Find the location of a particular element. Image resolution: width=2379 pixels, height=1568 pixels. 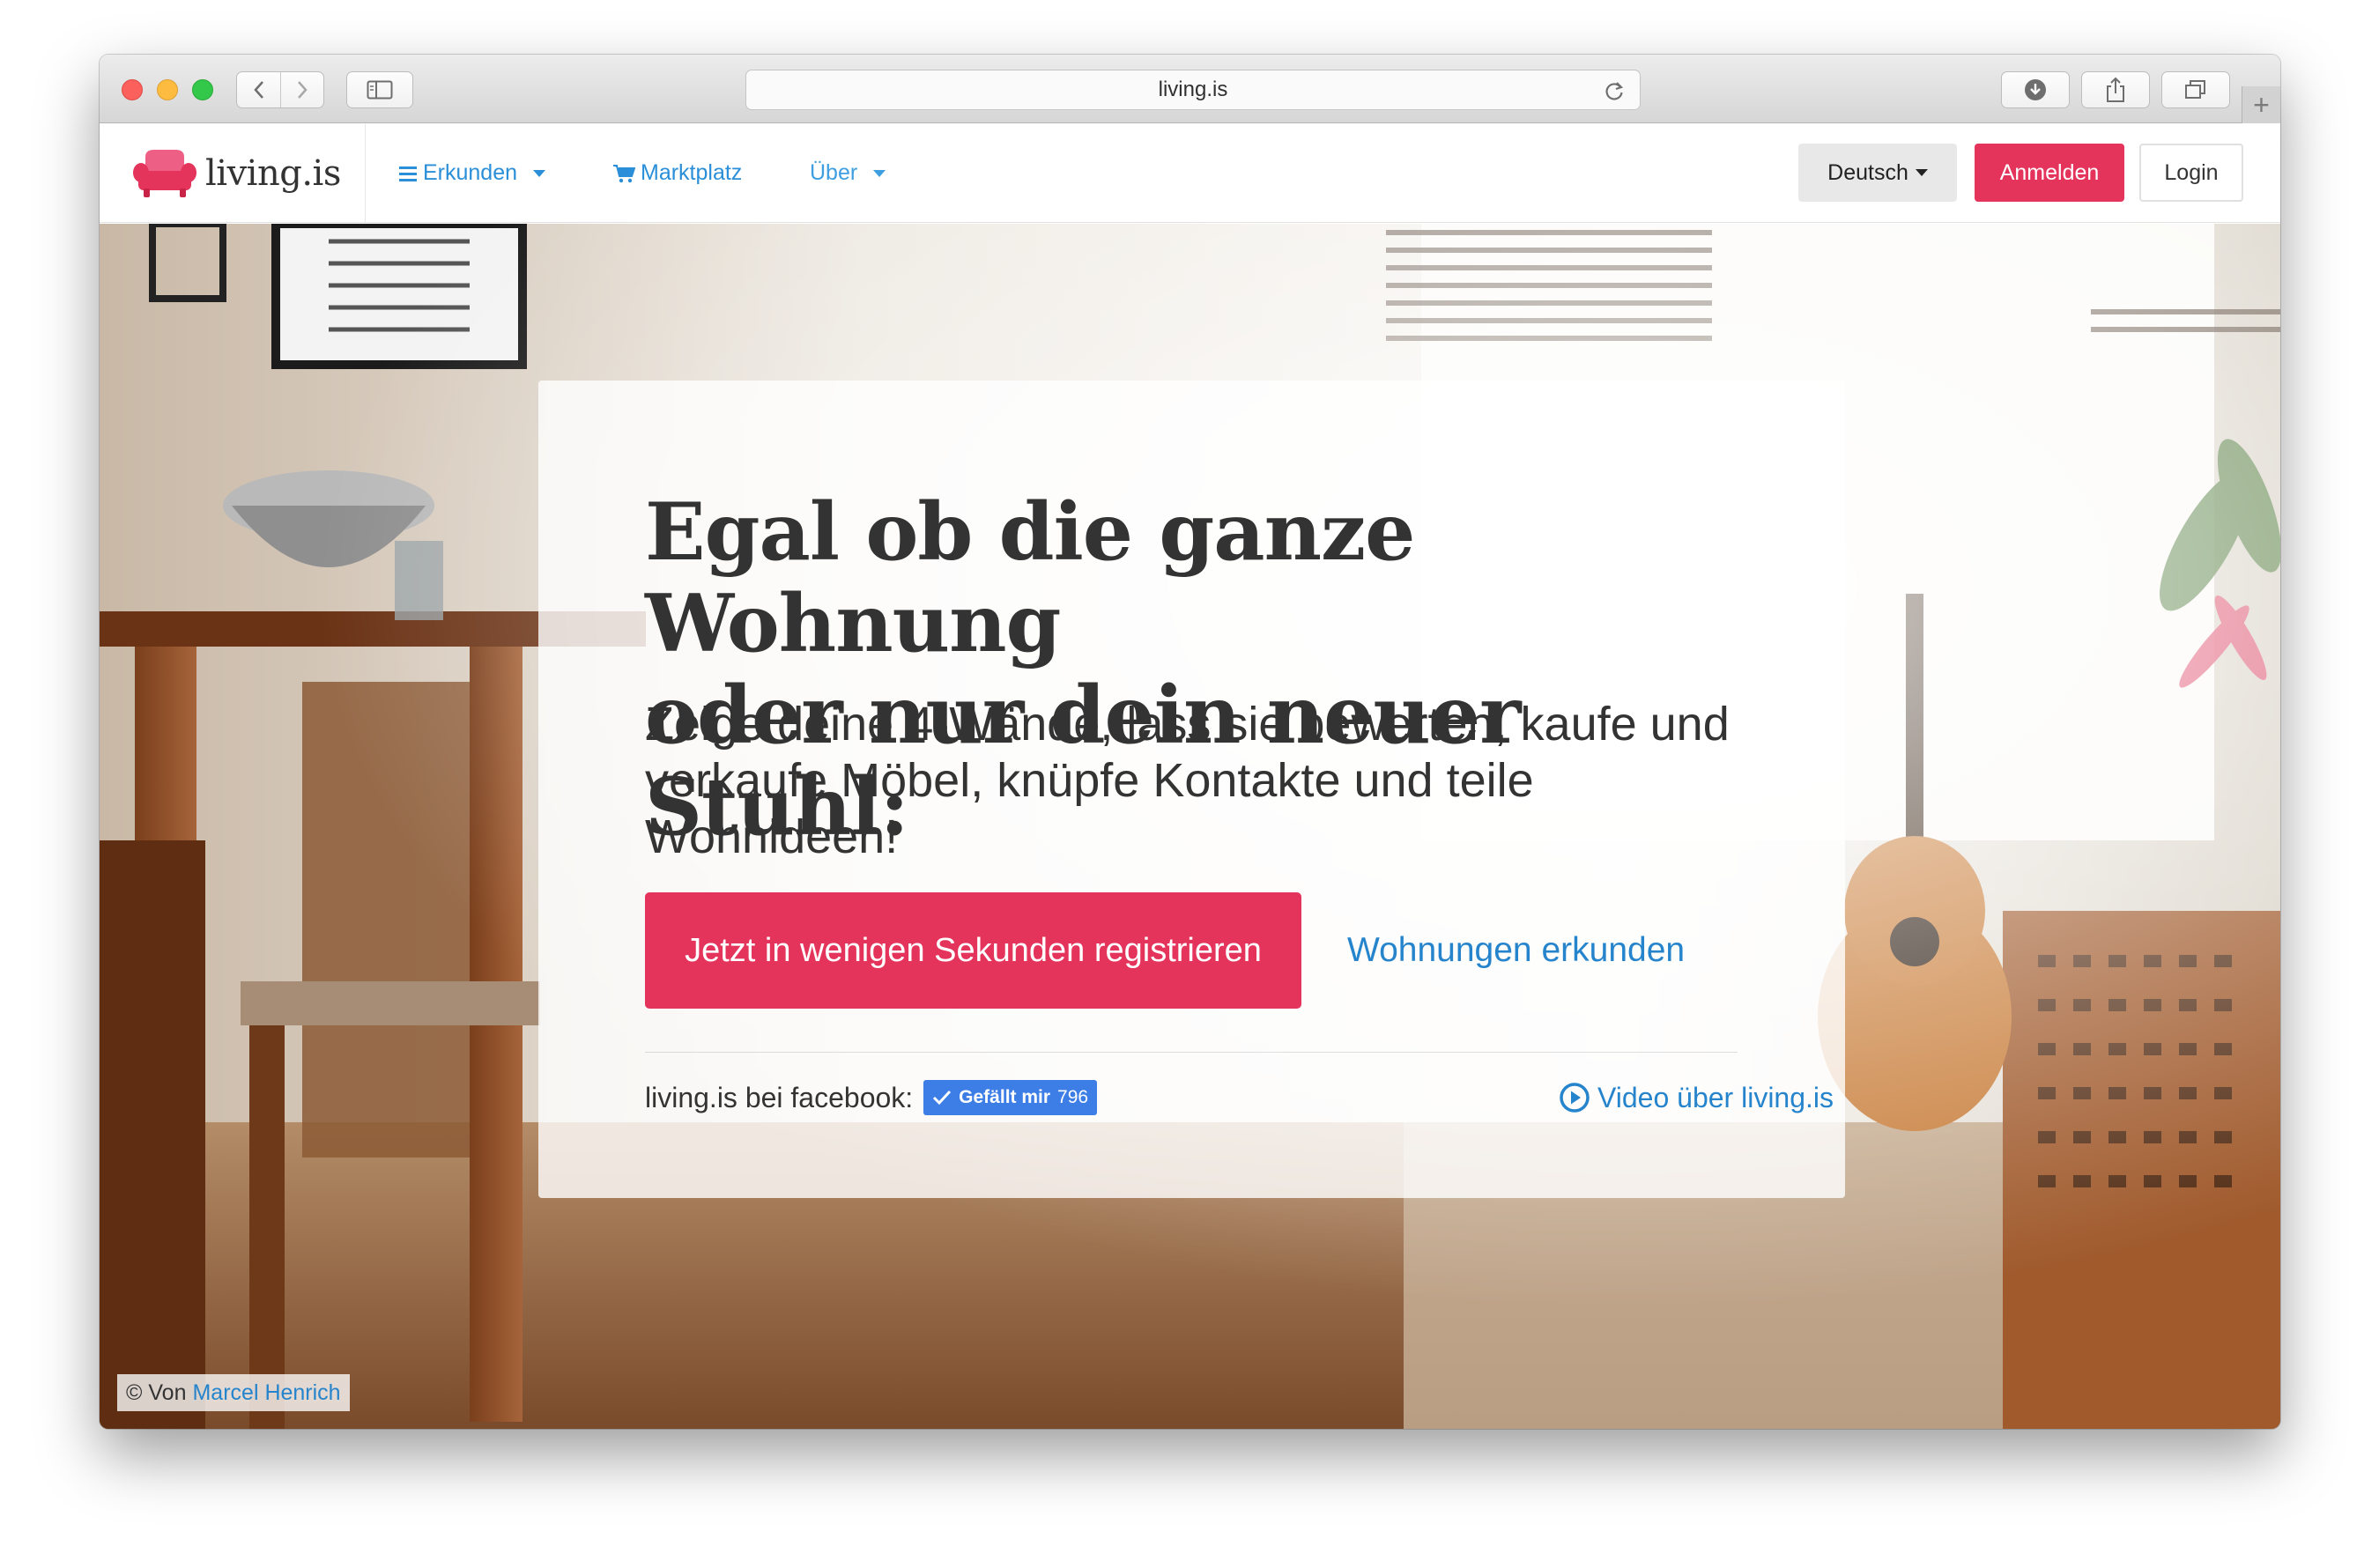

chevron-left-icon is located at coordinates (258, 90).